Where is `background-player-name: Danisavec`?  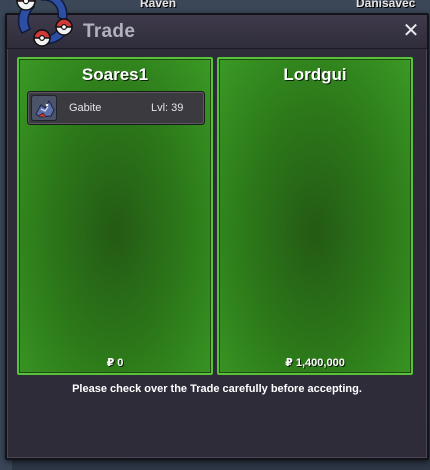 background-player-name: Danisavec is located at coordinates (386, 5).